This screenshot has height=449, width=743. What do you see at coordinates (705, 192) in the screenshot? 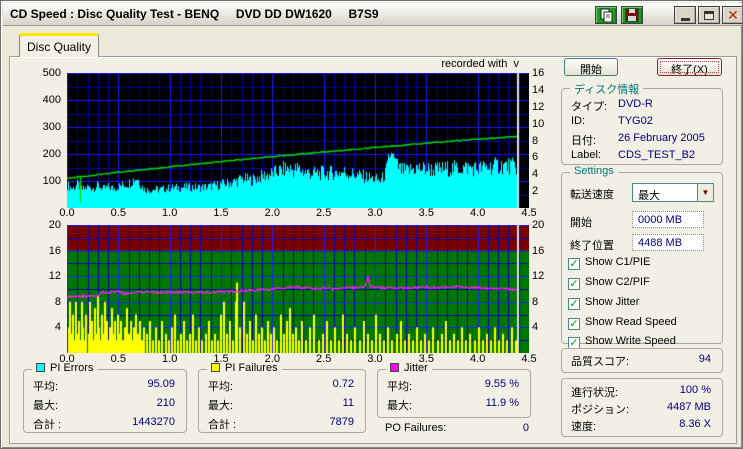
I see `chevron-down-icon: ▼` at bounding box center [705, 192].